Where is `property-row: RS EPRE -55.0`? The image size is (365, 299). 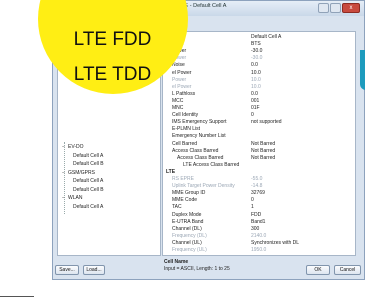 property-row: RS EPRE -55.0 is located at coordinates (259, 179).